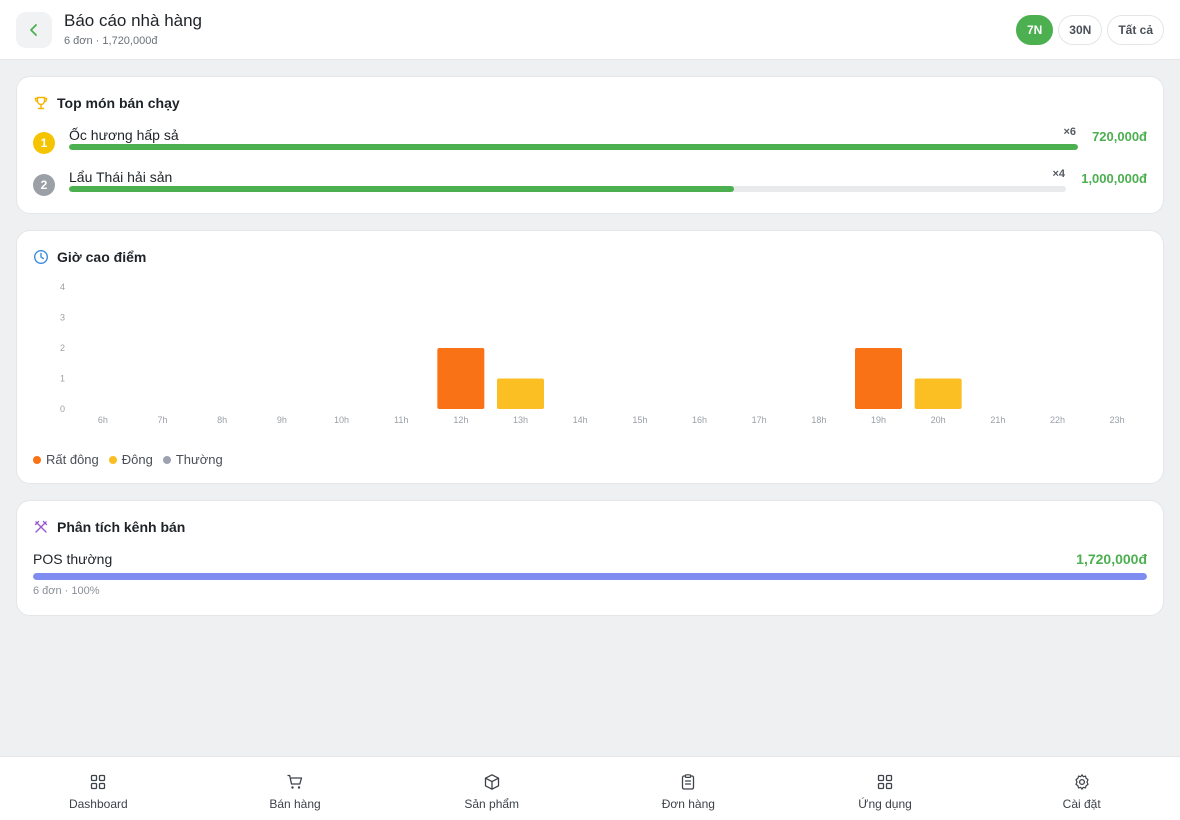 The image size is (1180, 820). Describe the element at coordinates (759, 420) in the screenshot. I see `x-tick-label: 17h` at that location.